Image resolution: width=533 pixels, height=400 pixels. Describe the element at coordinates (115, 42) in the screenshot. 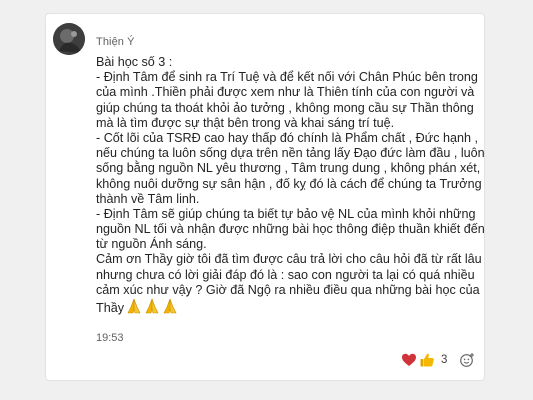

I see `sender-name: Thiện Ý` at that location.